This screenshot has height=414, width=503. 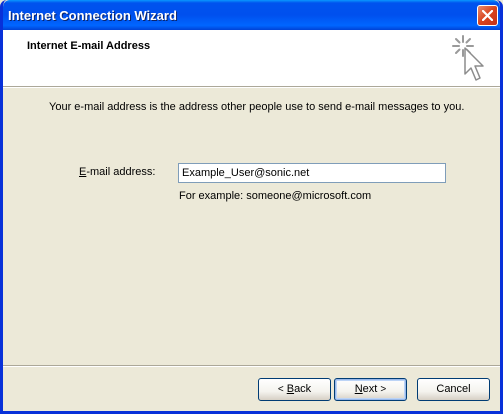 I want to click on next-button: Next >, so click(x=370, y=389).